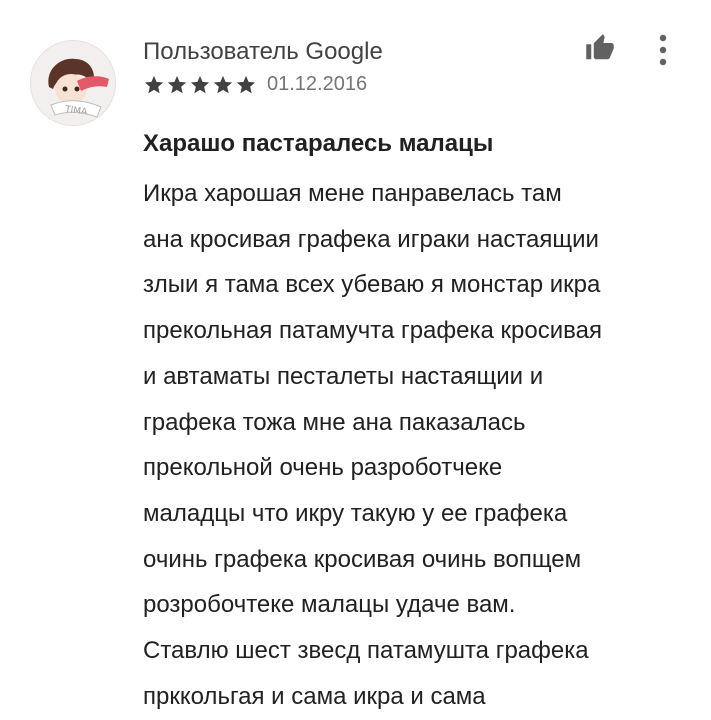 The height and width of the screenshot is (720, 711). Describe the element at coordinates (317, 84) in the screenshot. I see `review-date: 01.12.2016` at that location.